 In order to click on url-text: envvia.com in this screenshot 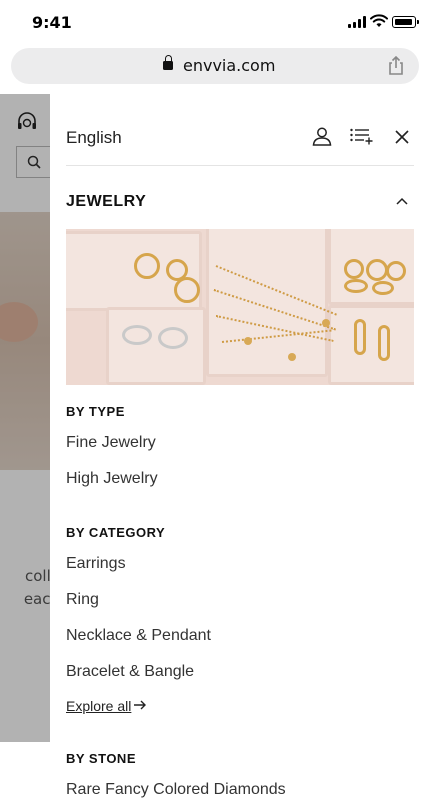, I will do `click(229, 65)`.